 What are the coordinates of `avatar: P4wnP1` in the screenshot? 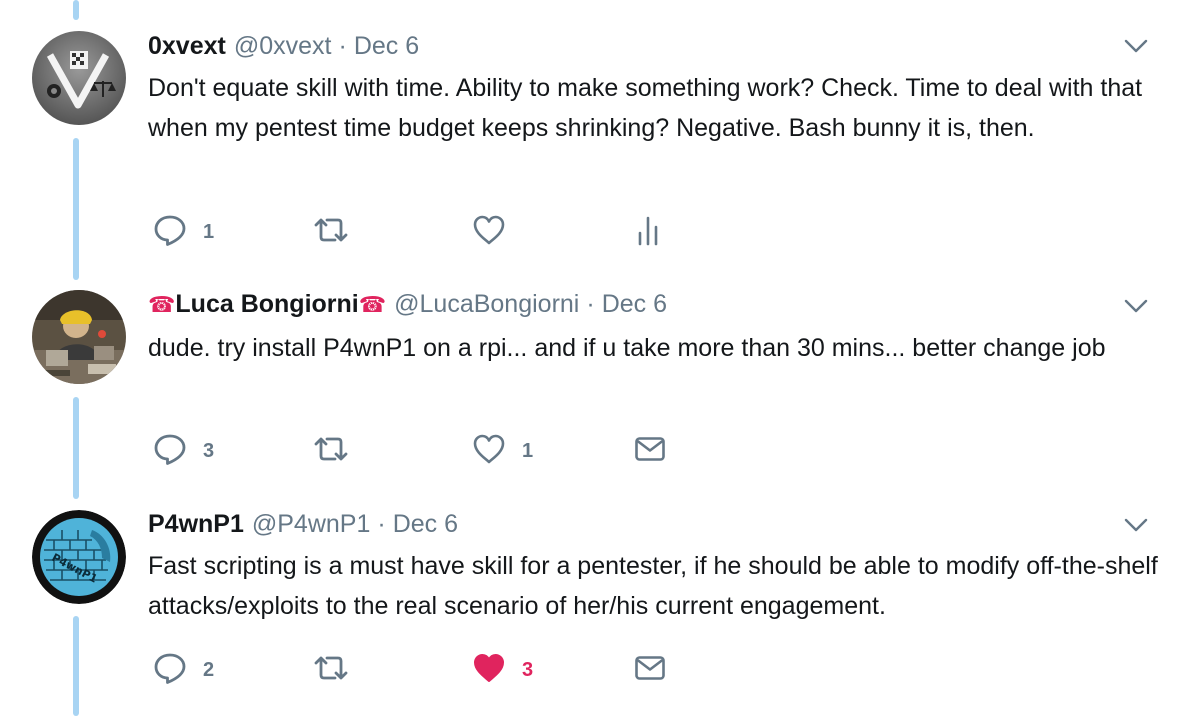 It's located at (79, 557).